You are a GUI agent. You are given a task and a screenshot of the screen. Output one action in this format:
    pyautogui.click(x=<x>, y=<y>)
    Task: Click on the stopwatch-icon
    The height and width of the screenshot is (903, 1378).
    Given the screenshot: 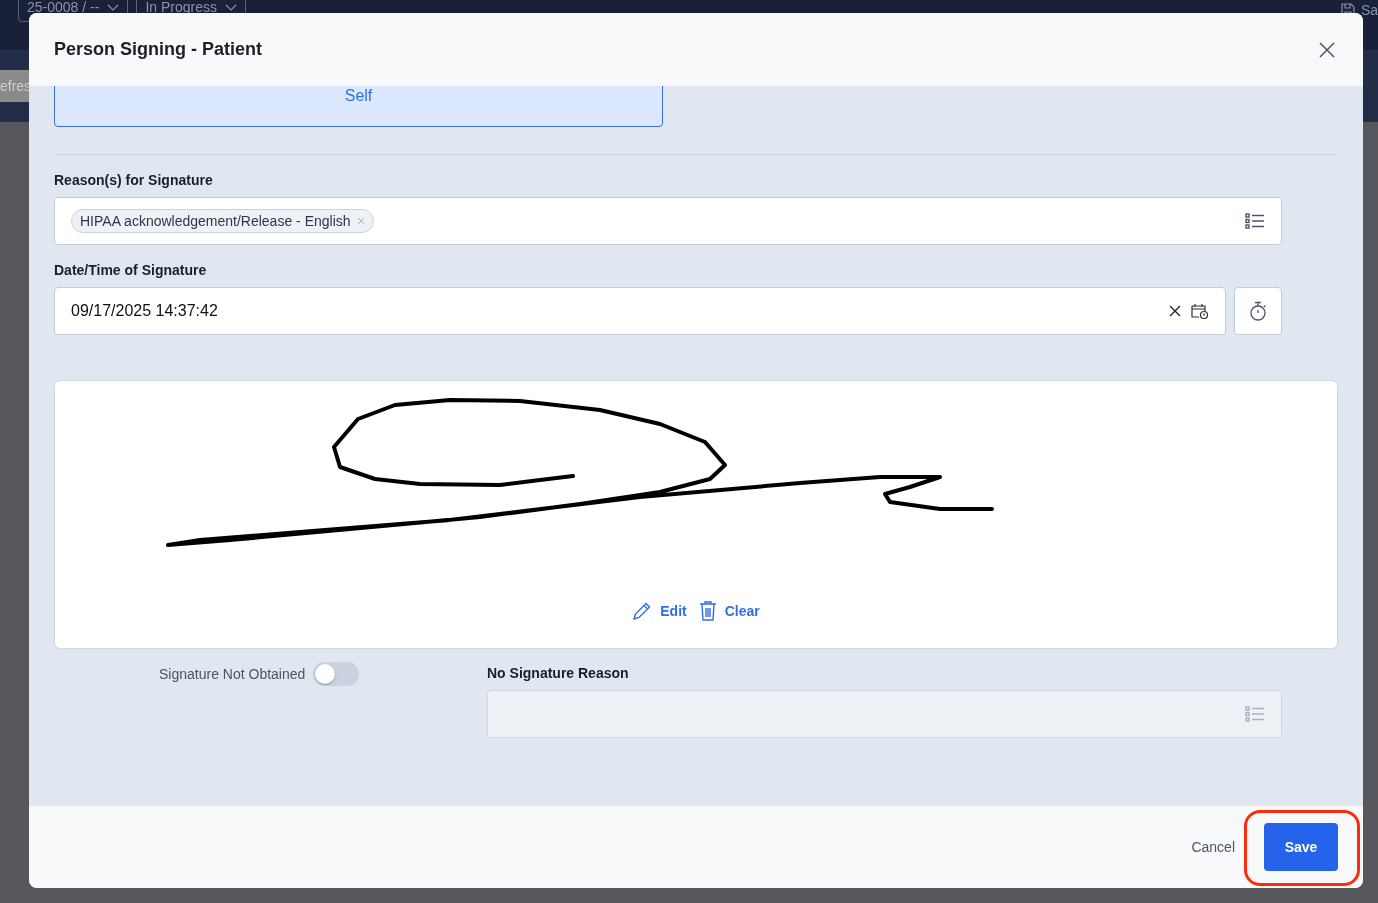 What is the action you would take?
    pyautogui.click(x=1258, y=311)
    